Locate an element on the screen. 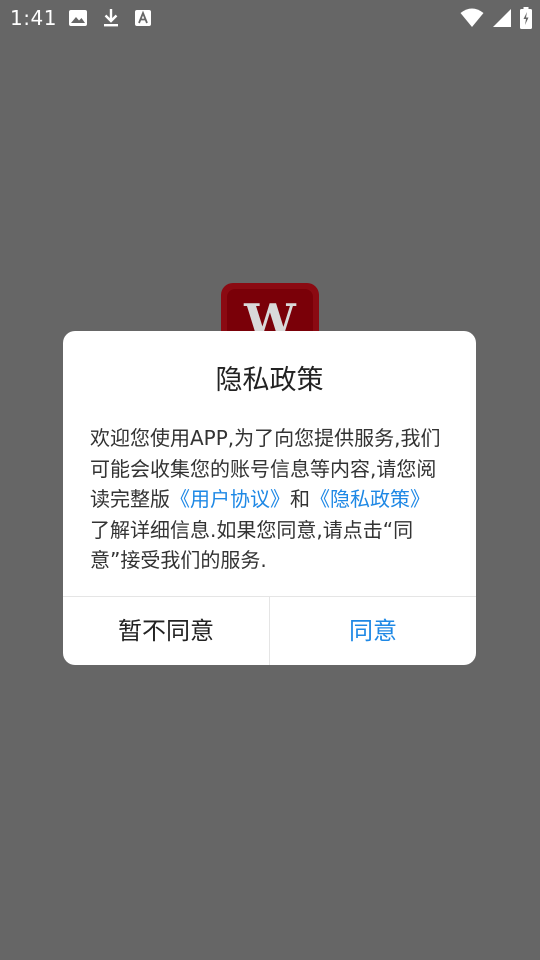 The image size is (540, 960). privacy-policy-link: 《隐私政策》 is located at coordinates (370, 499).